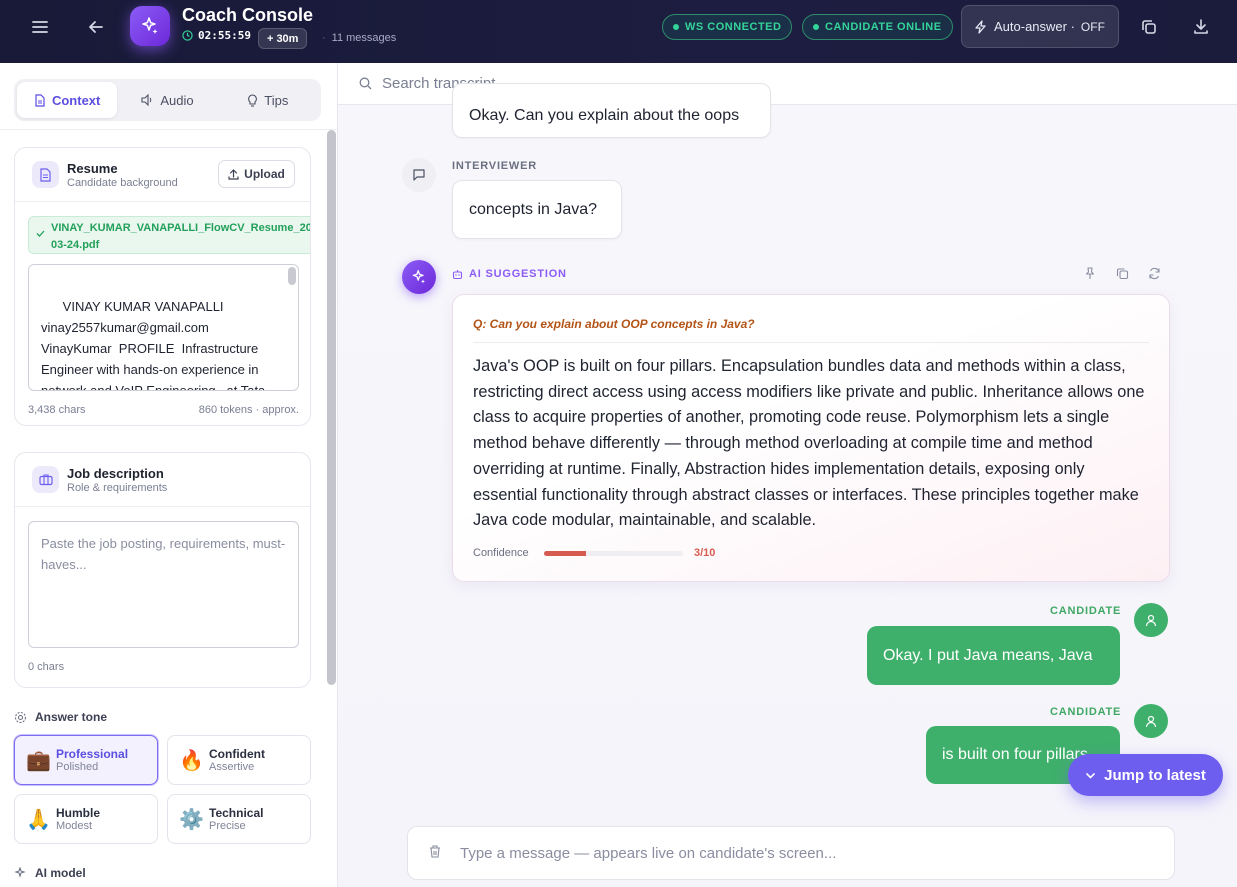 This screenshot has height=887, width=1237. I want to click on gear-icon, so click(20, 717).